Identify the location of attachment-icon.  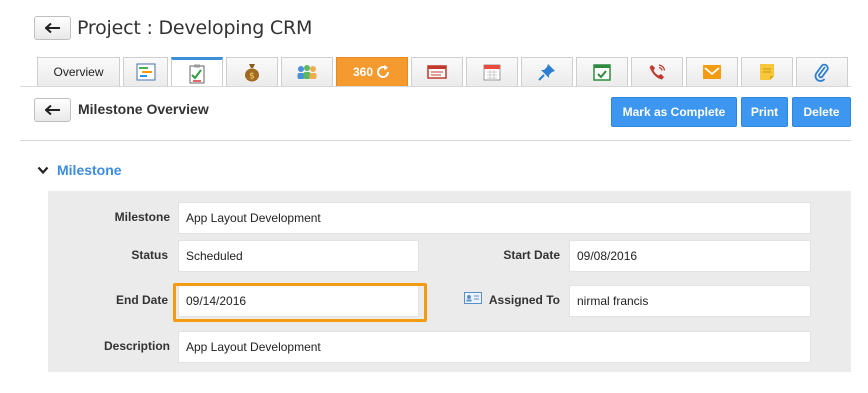
(821, 72).